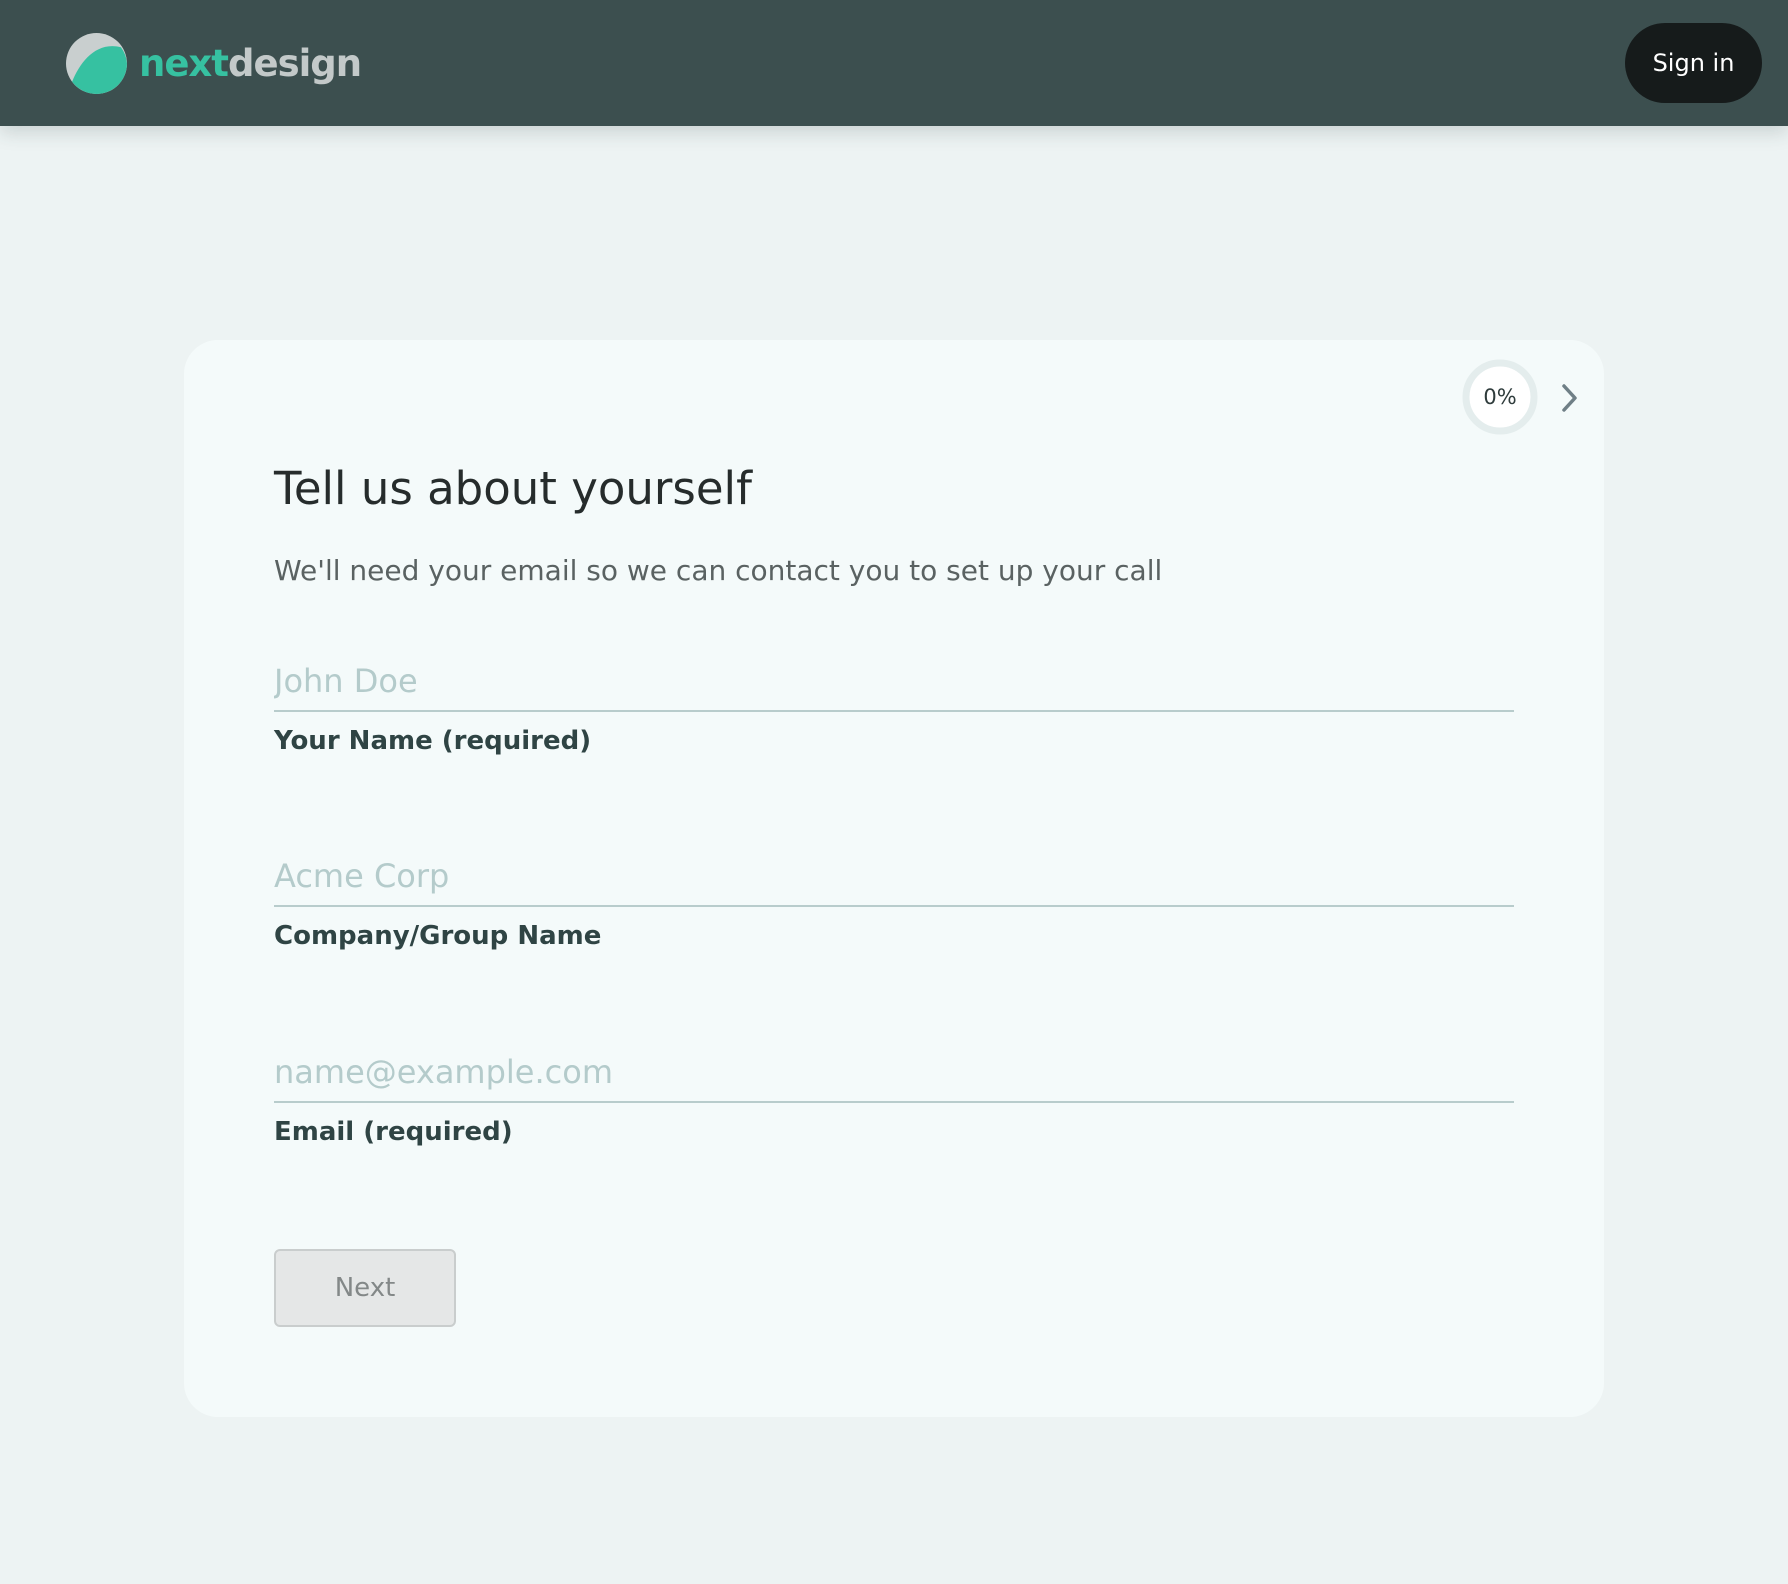 The width and height of the screenshot is (1788, 1584). Describe the element at coordinates (96, 63) in the screenshot. I see `leaf-circle-icon` at that location.